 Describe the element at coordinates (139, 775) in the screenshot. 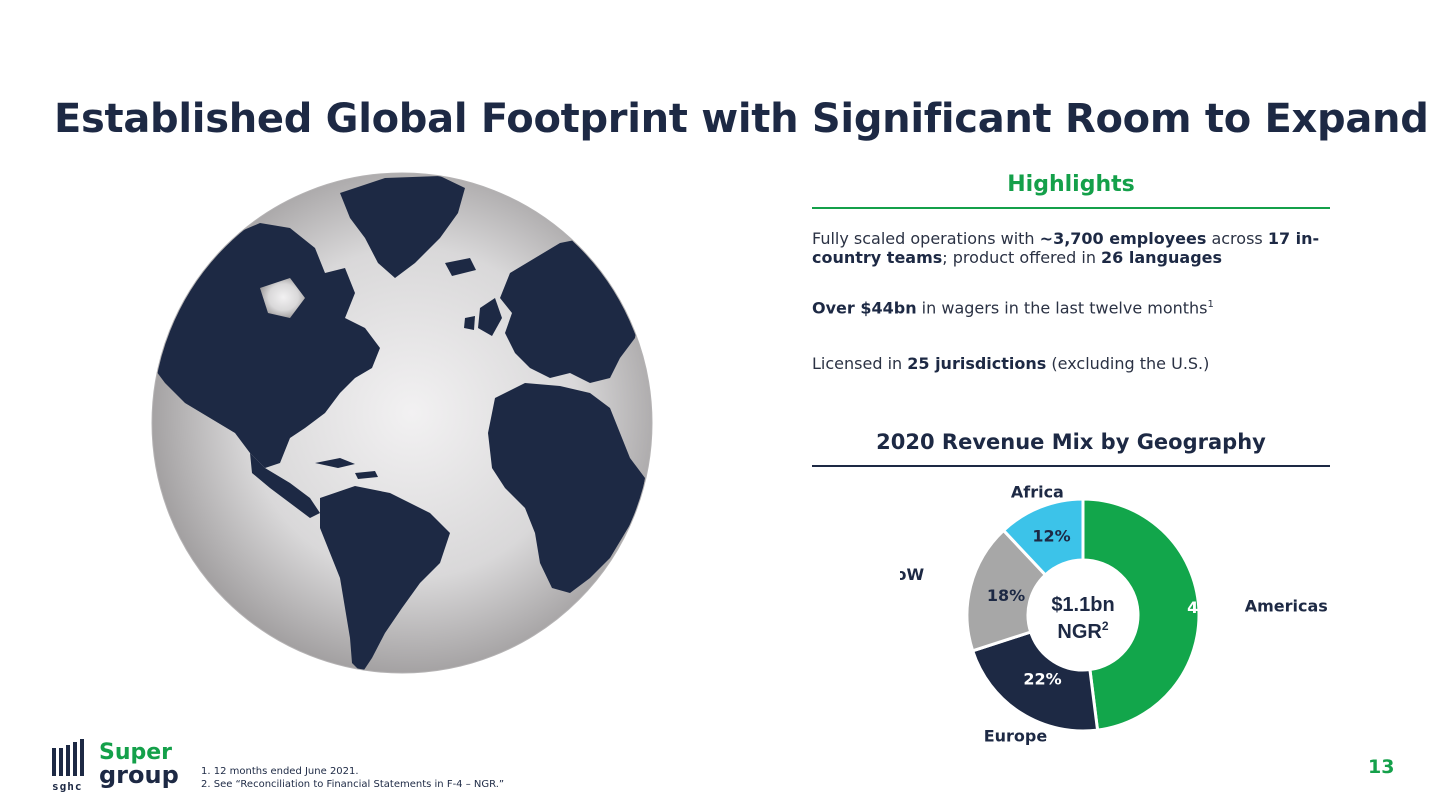

I see `logo-group: group` at that location.